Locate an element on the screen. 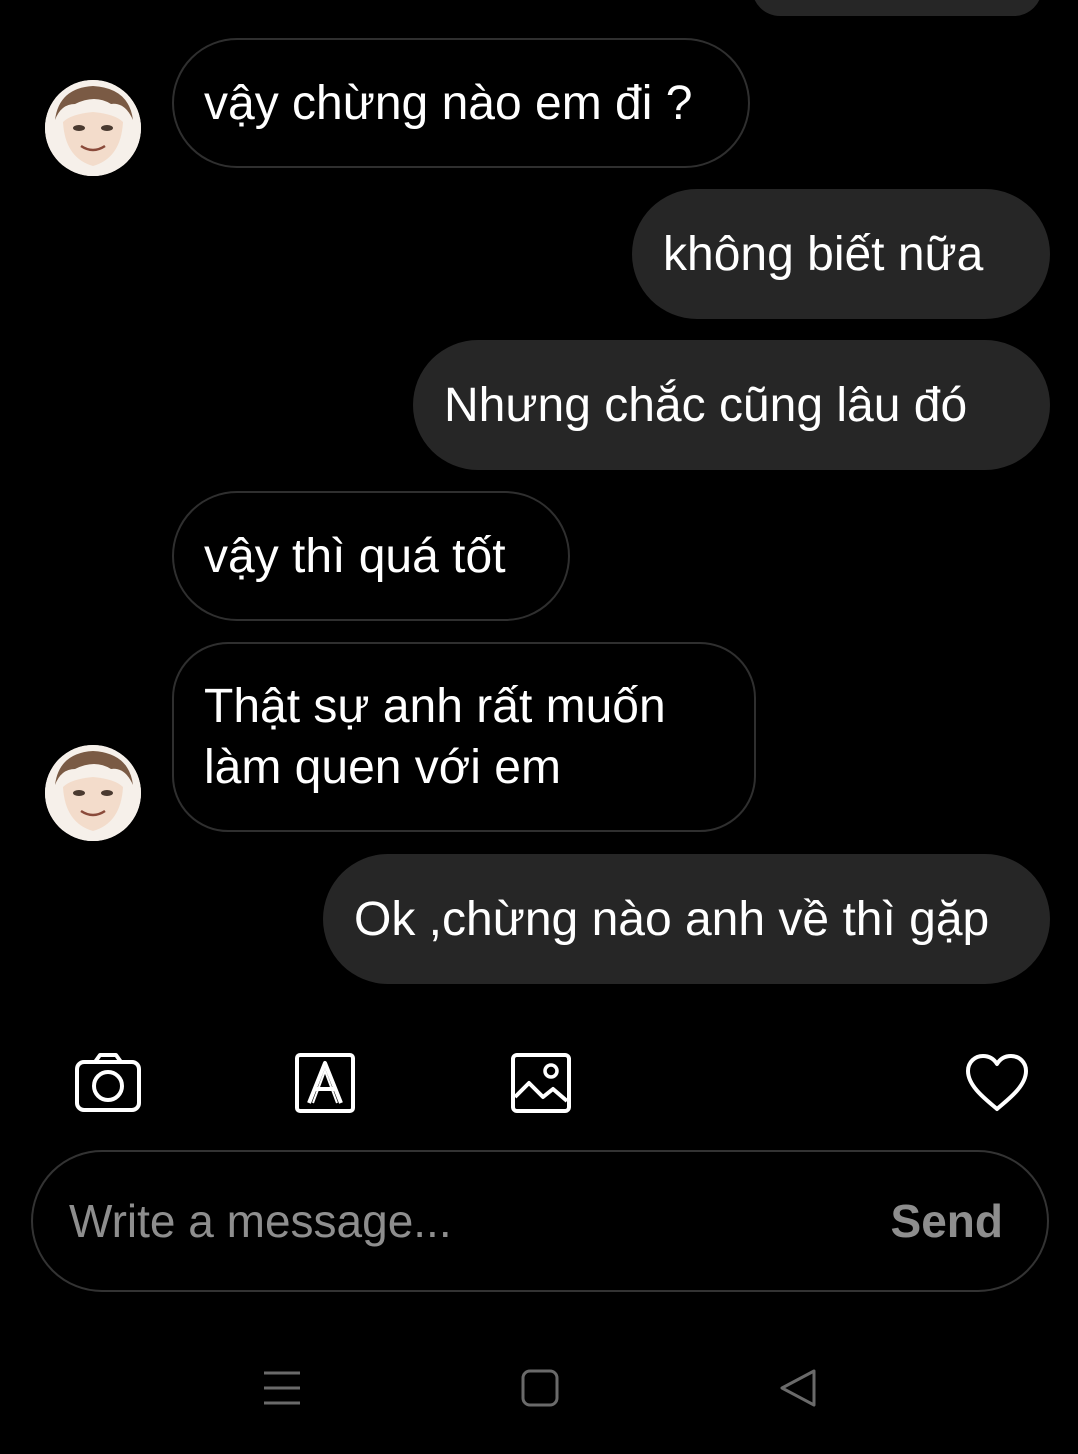  message-bubble-outgoing: không biết nữa is located at coordinates (841, 254).